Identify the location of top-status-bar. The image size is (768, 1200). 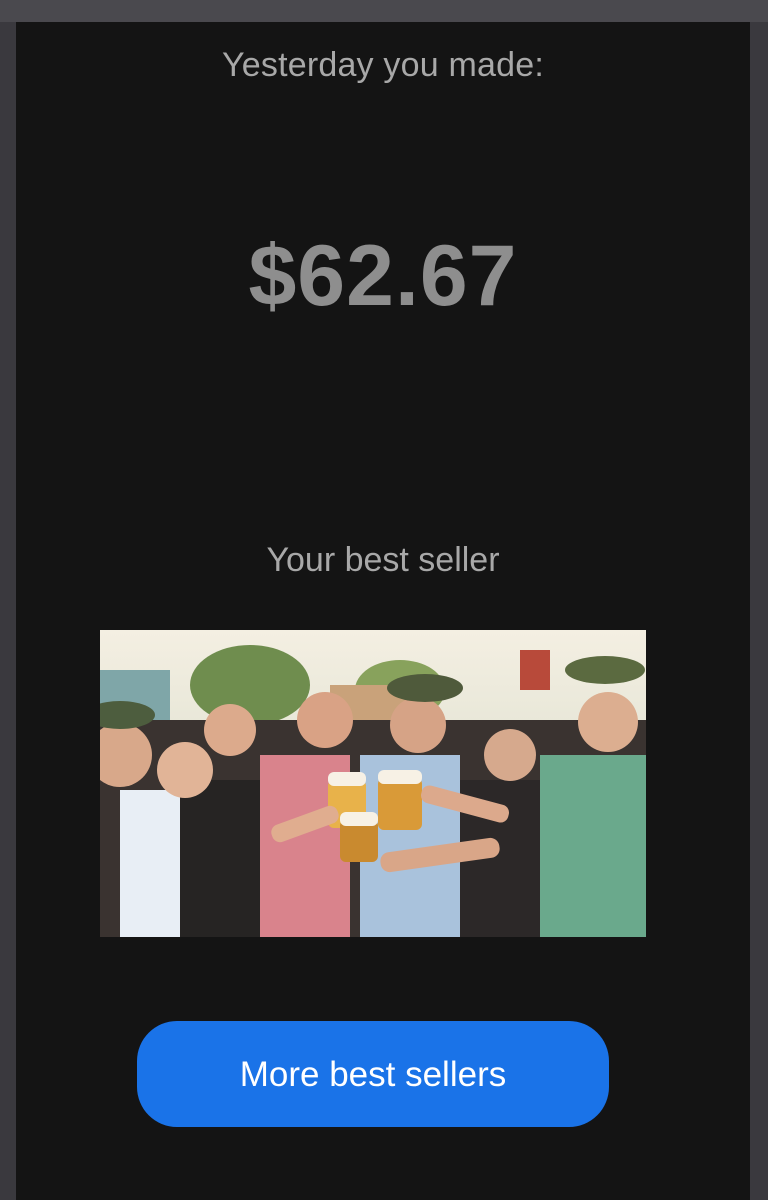
(384, 11).